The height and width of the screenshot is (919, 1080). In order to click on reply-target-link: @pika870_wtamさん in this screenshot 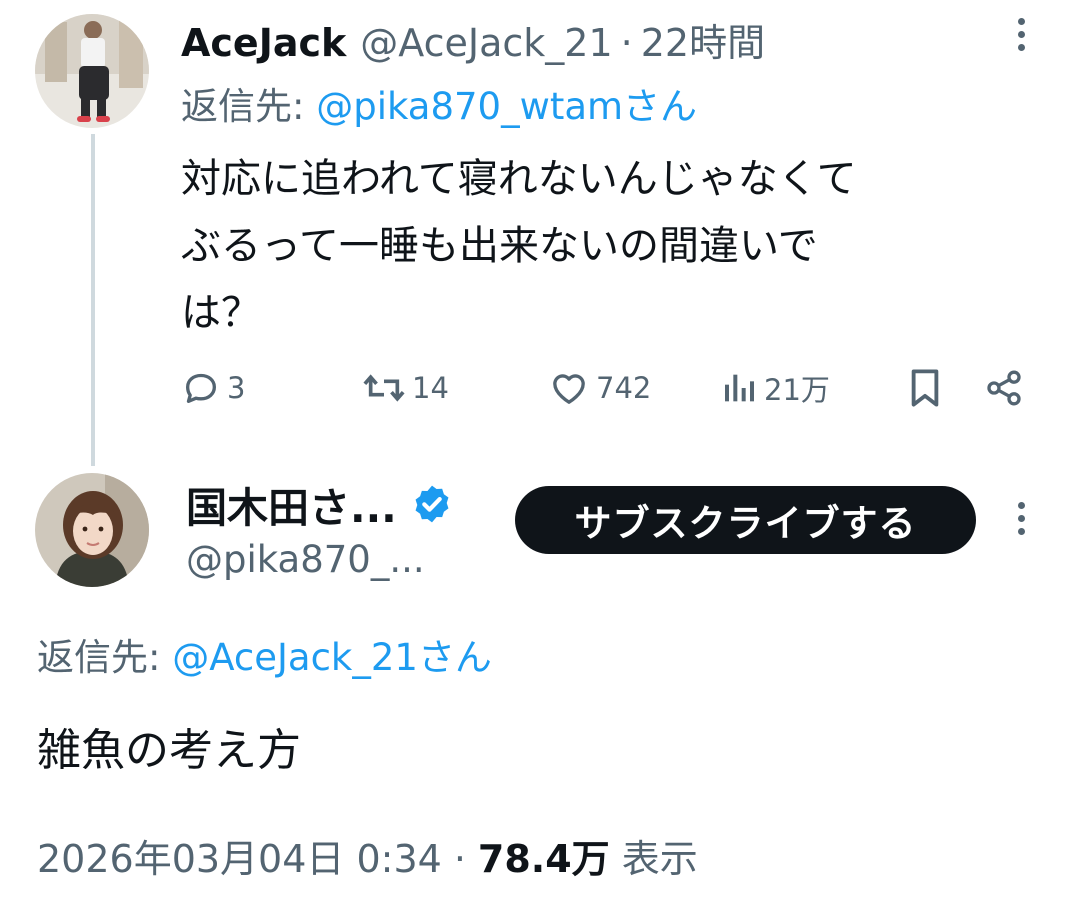, I will do `click(506, 106)`.